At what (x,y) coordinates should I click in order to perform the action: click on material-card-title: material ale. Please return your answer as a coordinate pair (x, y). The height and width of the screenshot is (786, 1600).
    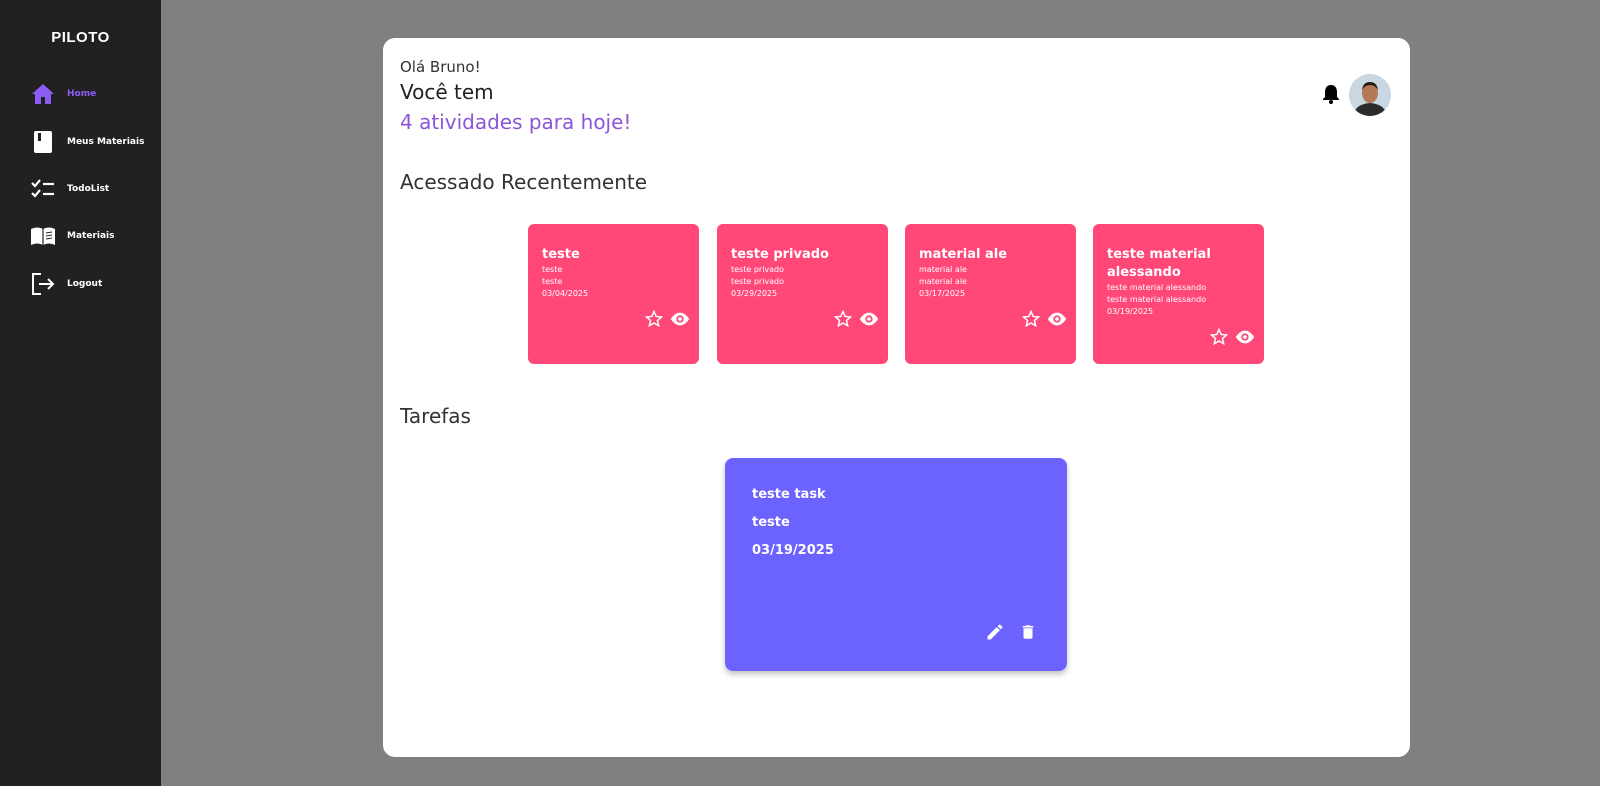
    Looking at the image, I should click on (963, 254).